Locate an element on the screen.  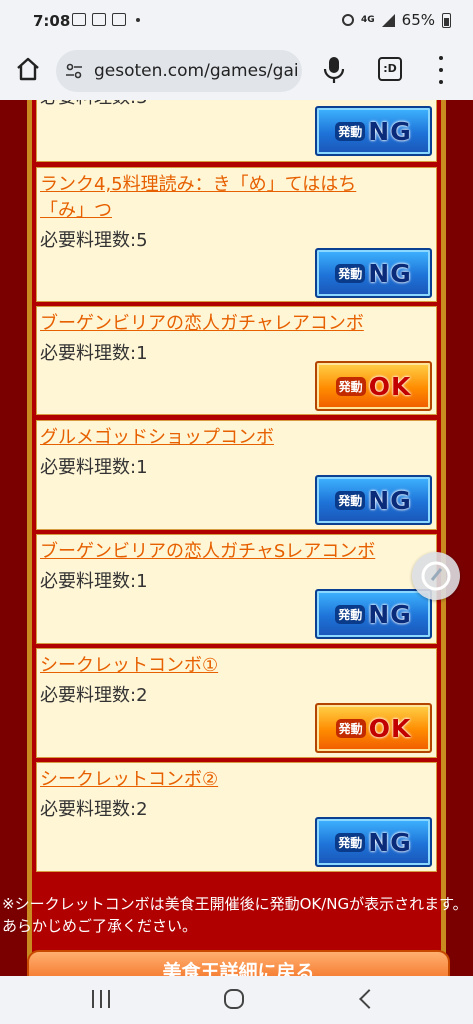
status-time: 7:08 is located at coordinates (52, 21).